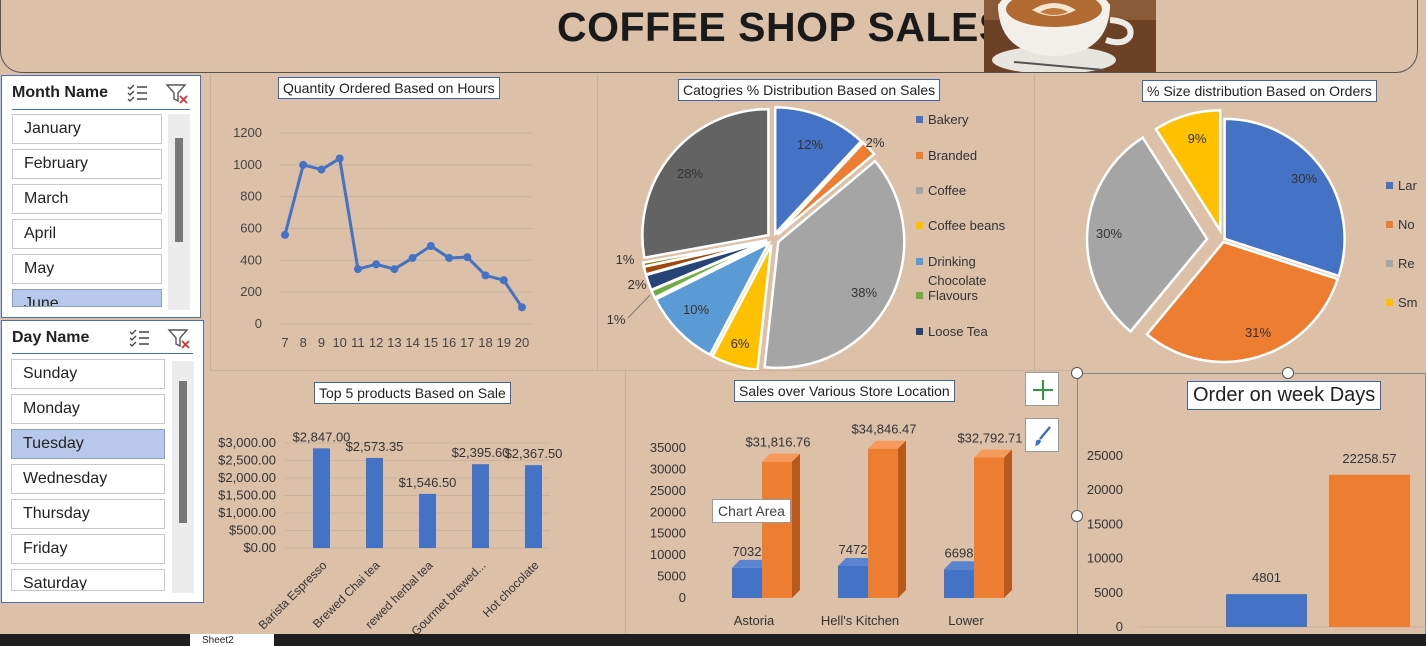  Describe the element at coordinates (864, 292) in the screenshot. I see `pie-data-label: 38%` at that location.